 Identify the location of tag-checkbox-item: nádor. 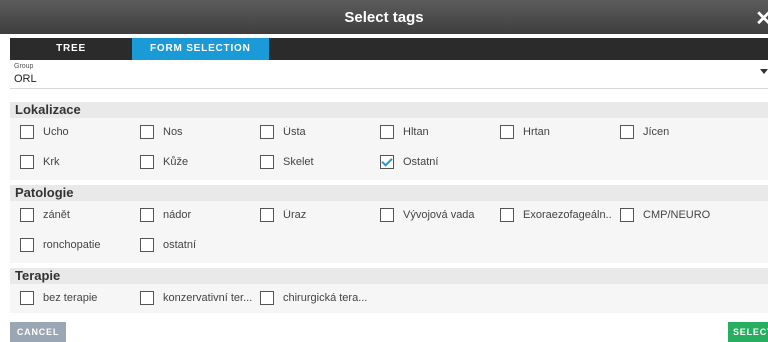
(196, 215).